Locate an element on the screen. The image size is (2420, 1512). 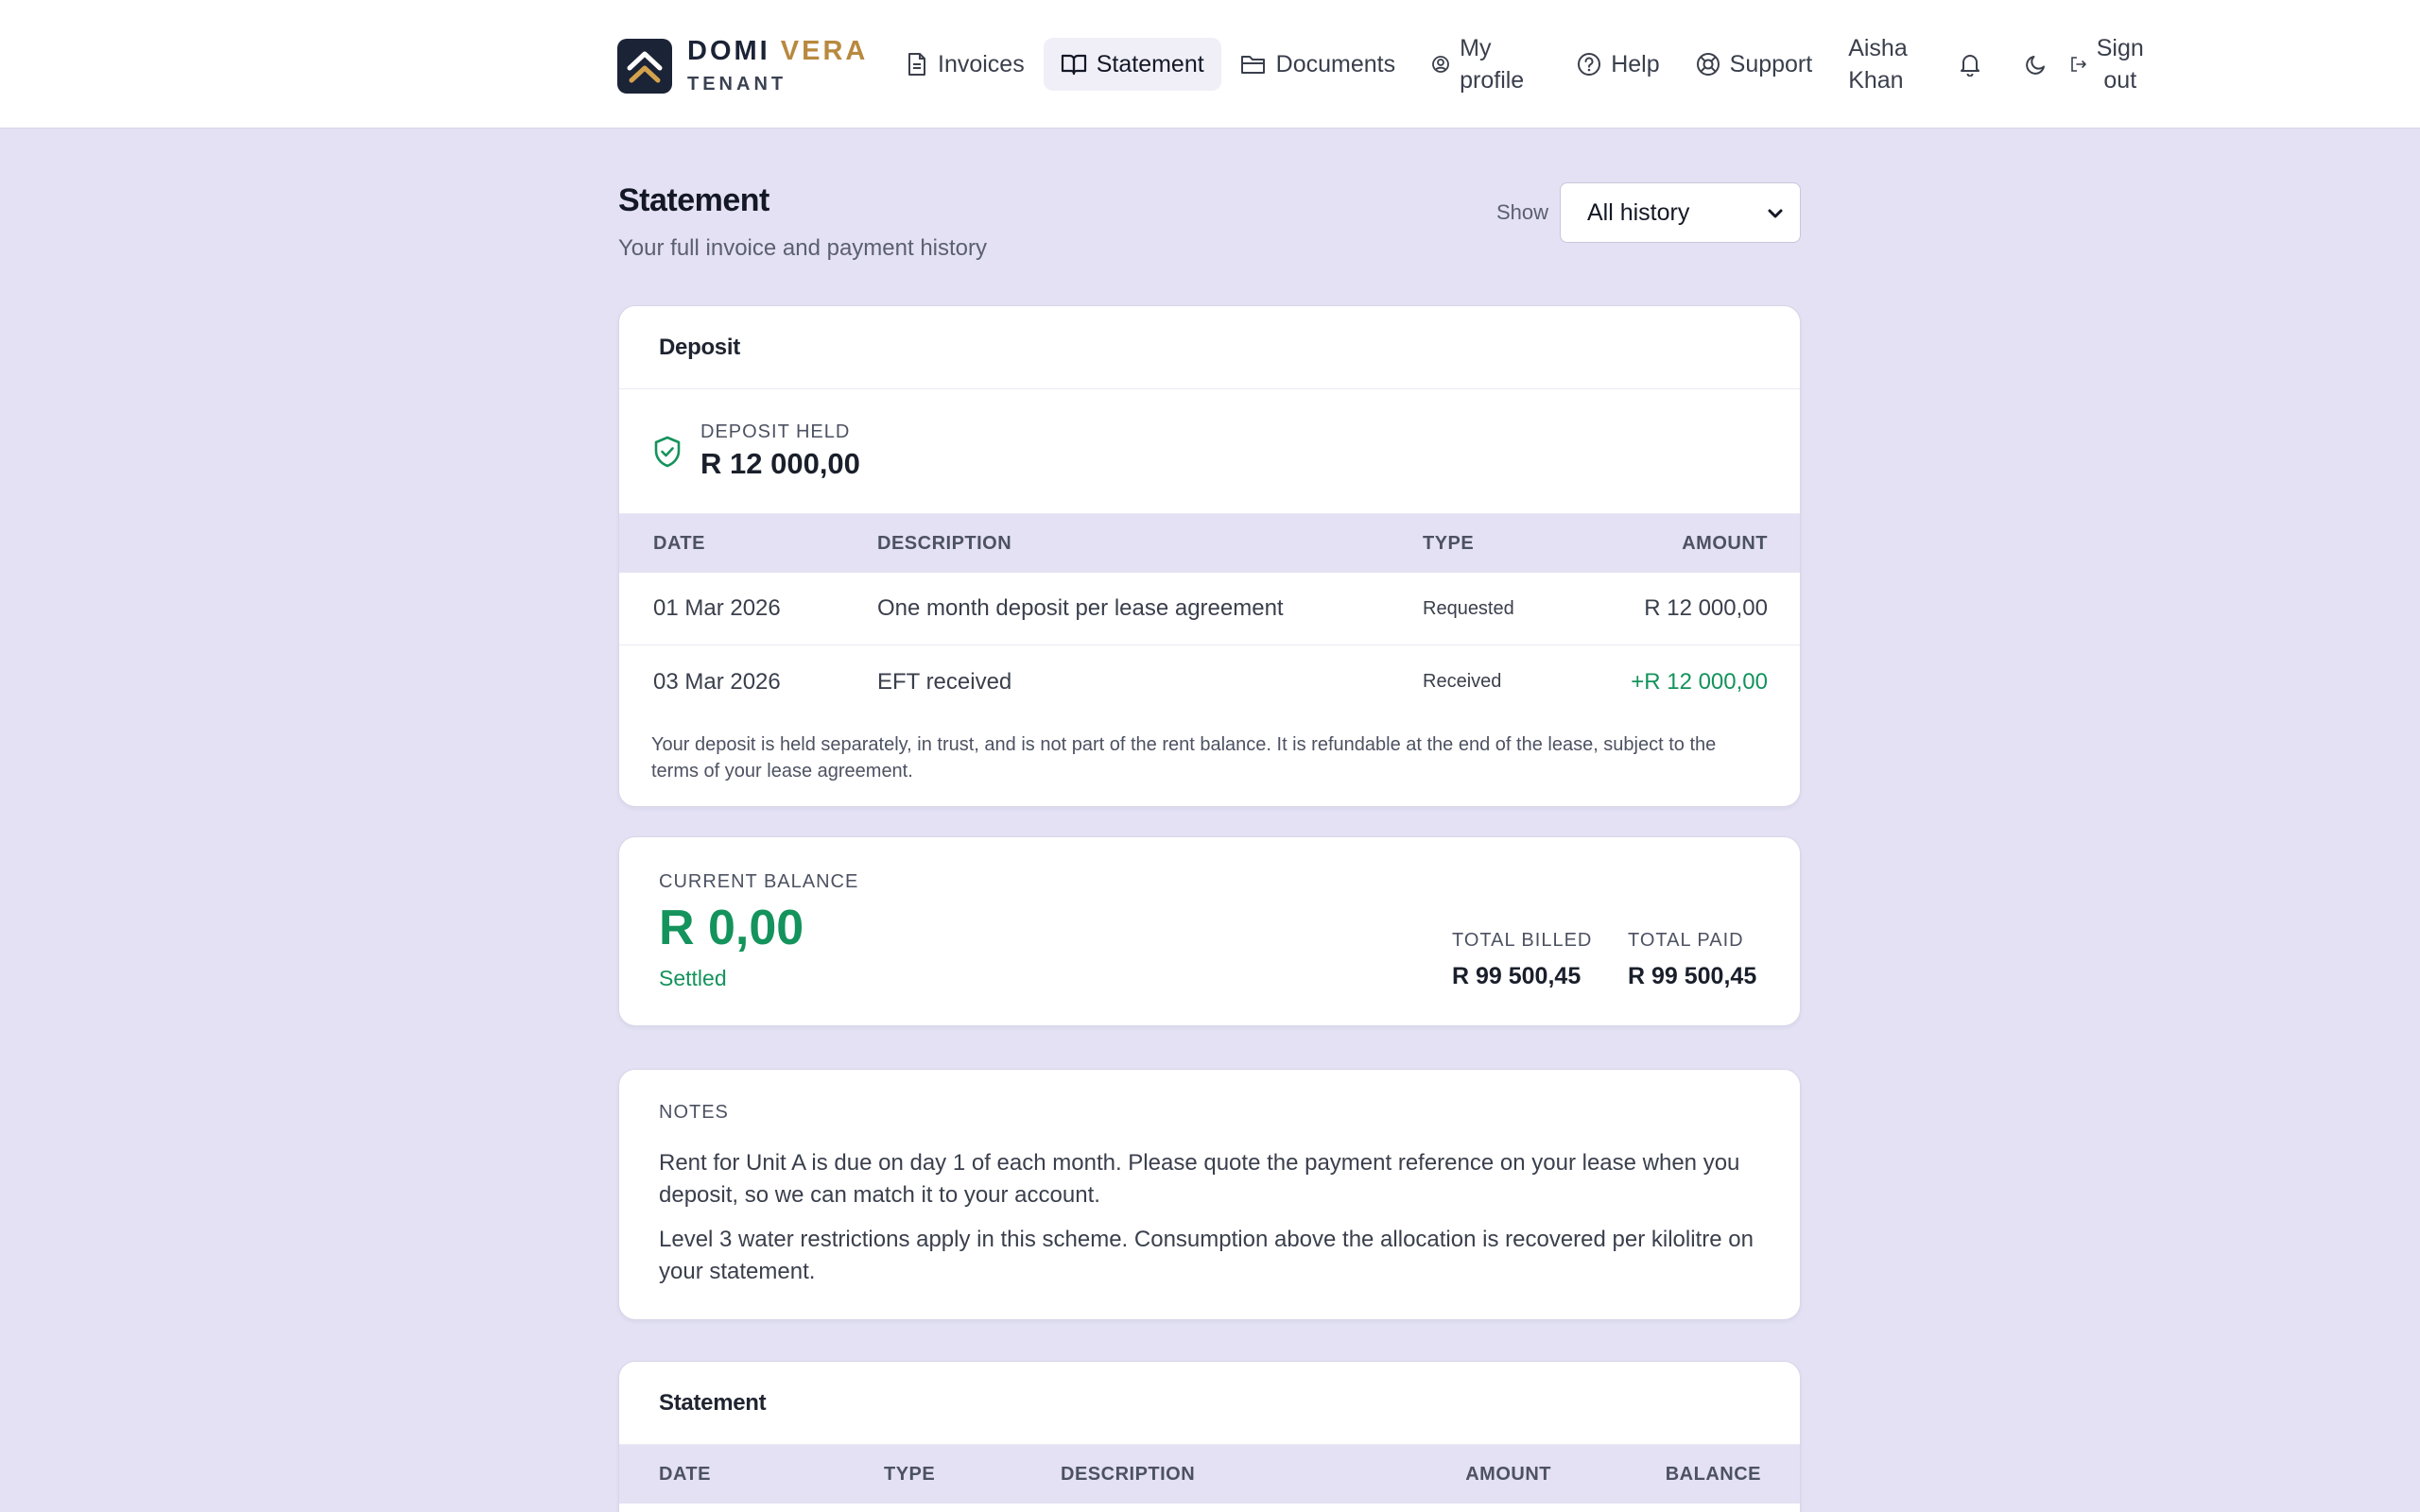
notes-label: NOTES is located at coordinates (694, 1112).